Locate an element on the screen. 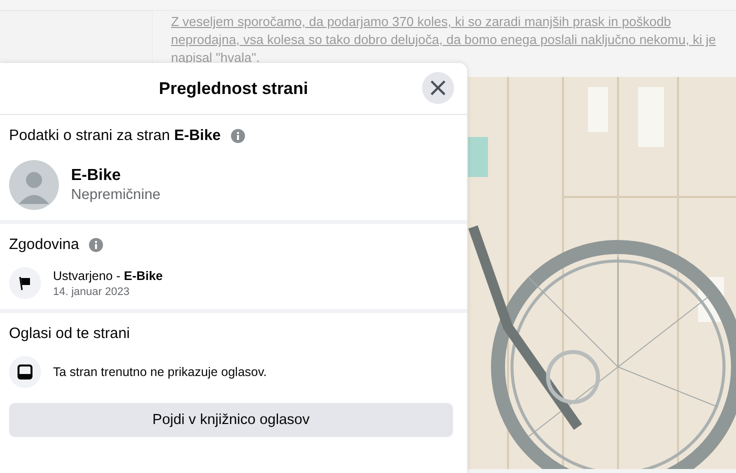 The height and width of the screenshot is (473, 736). flag-icon is located at coordinates (25, 283).